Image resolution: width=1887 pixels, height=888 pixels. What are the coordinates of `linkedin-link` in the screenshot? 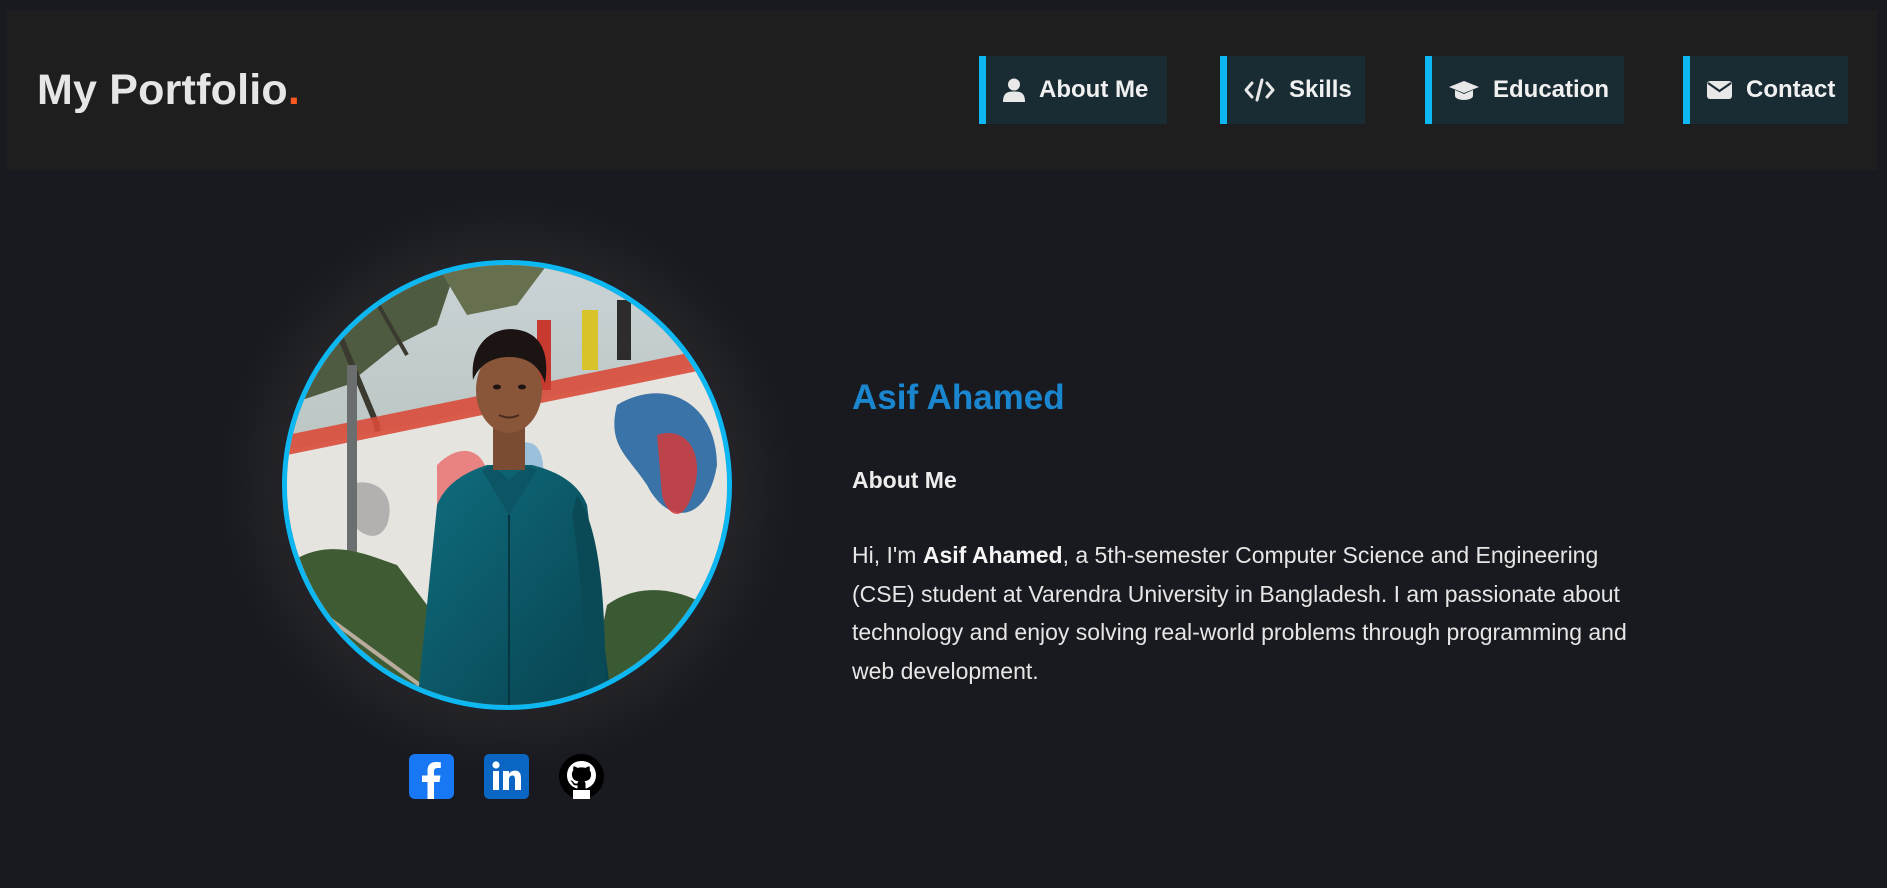 It's located at (506, 776).